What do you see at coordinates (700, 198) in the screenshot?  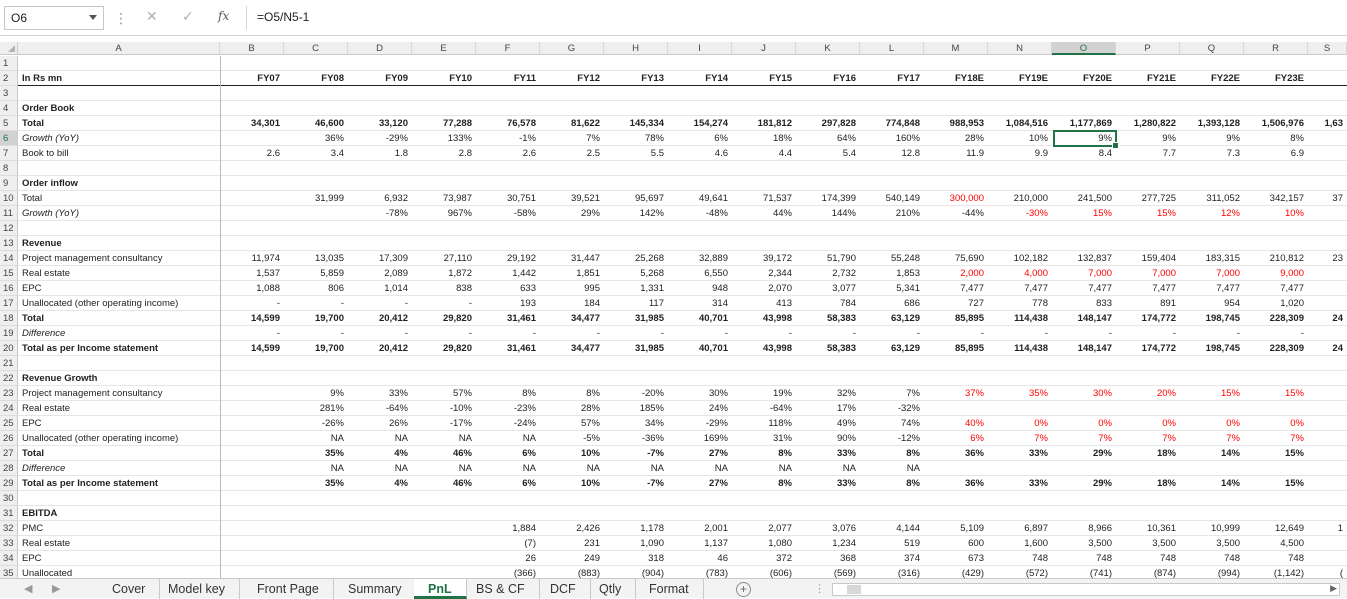 I see `cell-value: 49,641` at bounding box center [700, 198].